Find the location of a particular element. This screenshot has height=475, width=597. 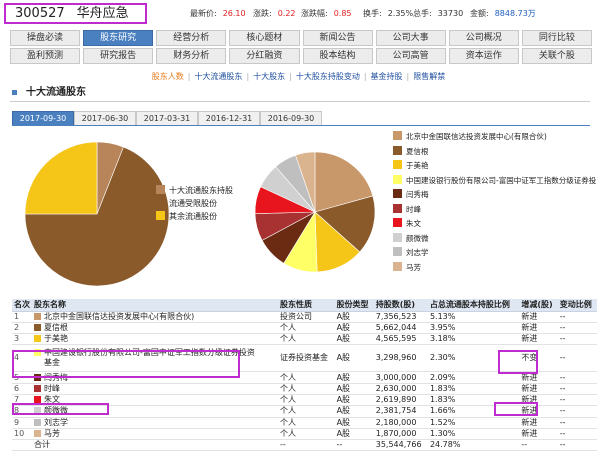

nav-tab: 分红融资 is located at coordinates (264, 56).